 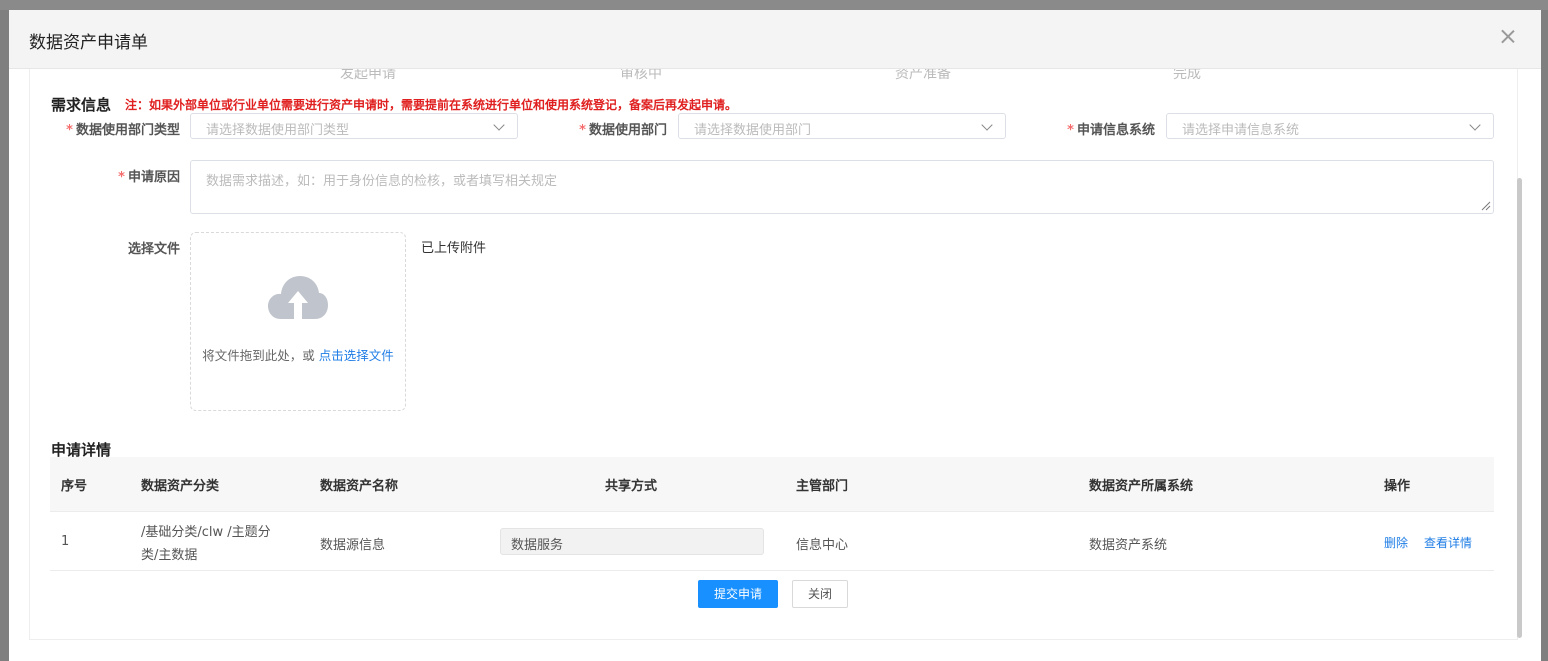 What do you see at coordinates (368, 75) in the screenshot?
I see `step-label: 发起申请` at bounding box center [368, 75].